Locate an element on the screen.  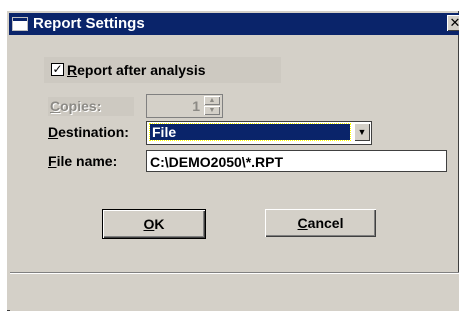
copies-spinner: 1 ▲ ▼ is located at coordinates (184, 106).